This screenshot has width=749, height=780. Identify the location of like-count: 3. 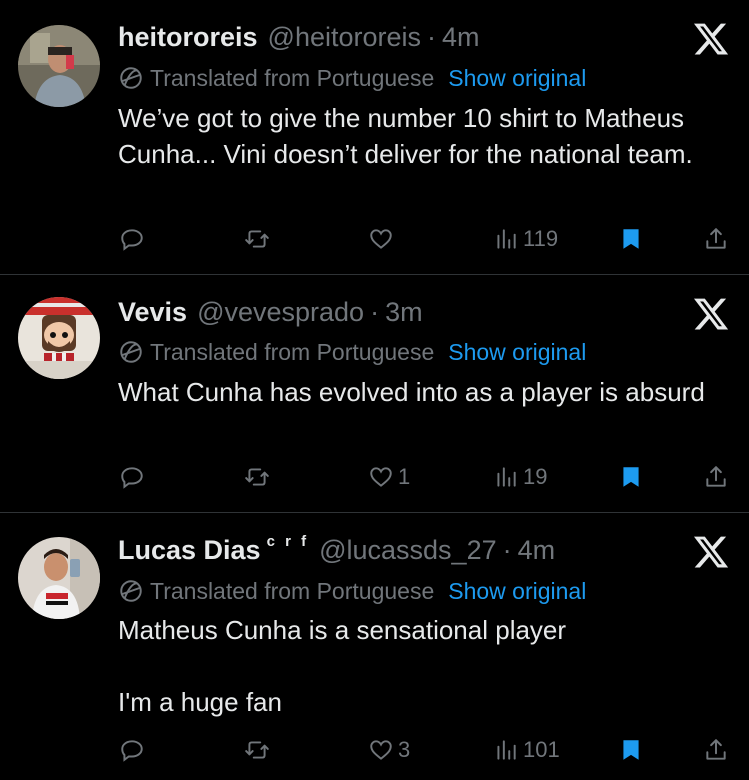
(404, 749).